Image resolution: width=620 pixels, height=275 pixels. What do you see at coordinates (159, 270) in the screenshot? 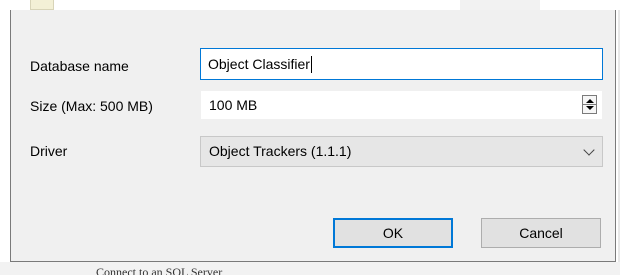
I see `background-app-text: Connect to an SQL Server` at bounding box center [159, 270].